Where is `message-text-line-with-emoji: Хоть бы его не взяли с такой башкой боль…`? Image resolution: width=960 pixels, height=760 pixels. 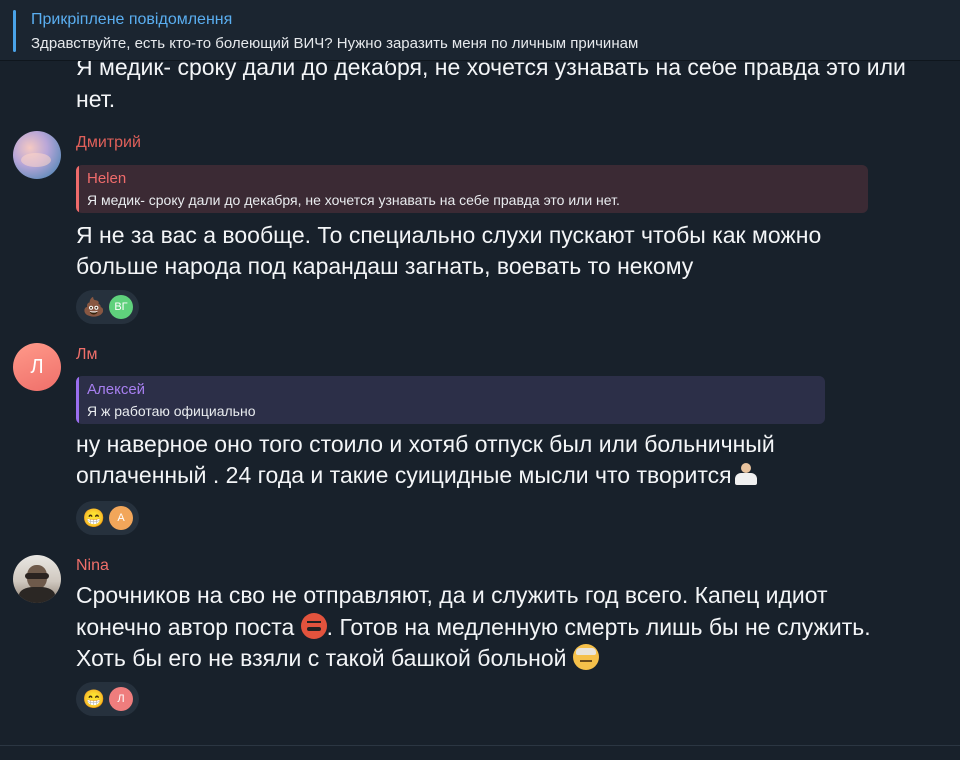 message-text-line-with-emoji: Хоть бы его не взяли с такой башкой боль… is located at coordinates (337, 658).